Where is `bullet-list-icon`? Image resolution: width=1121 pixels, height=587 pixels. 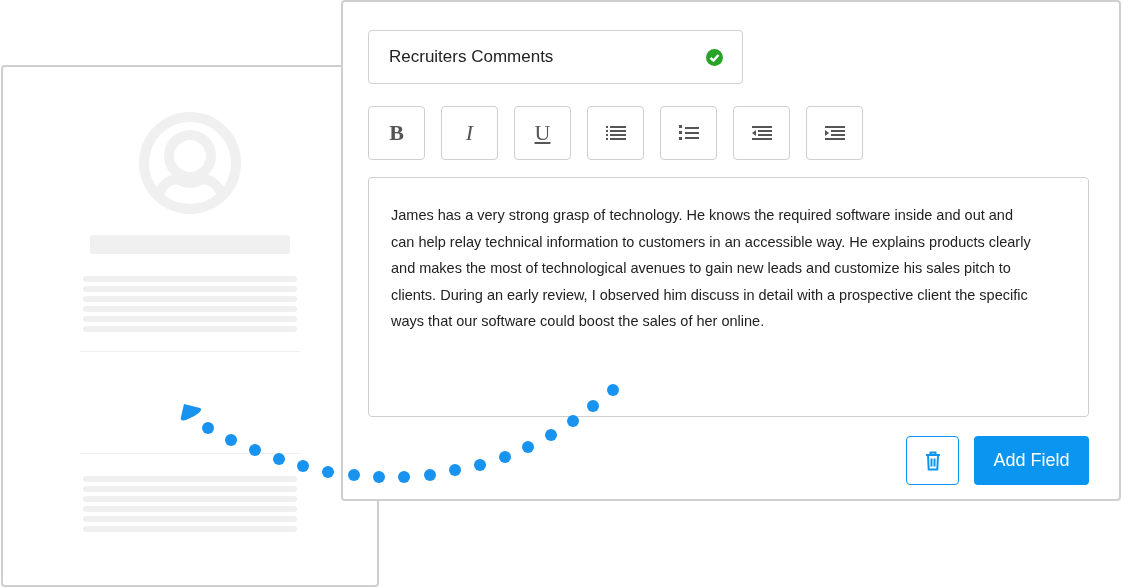 bullet-list-icon is located at coordinates (615, 133).